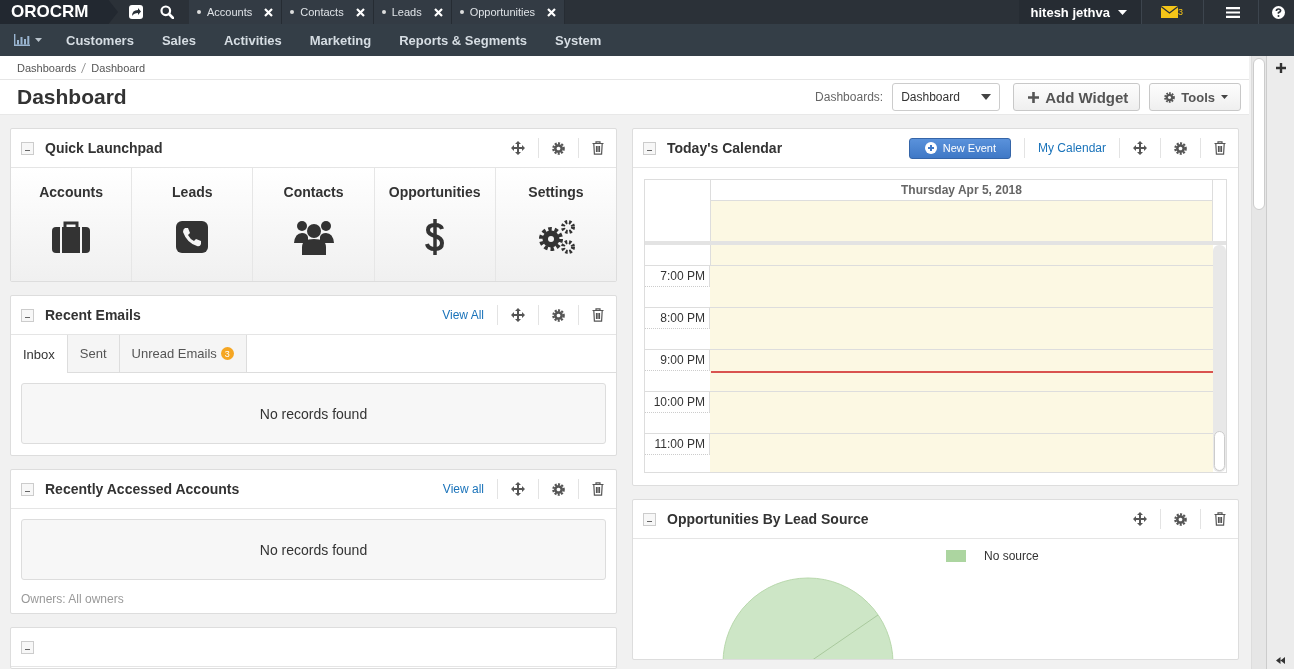  Describe the element at coordinates (849, 97) in the screenshot. I see `select-label: Dashboards:` at that location.